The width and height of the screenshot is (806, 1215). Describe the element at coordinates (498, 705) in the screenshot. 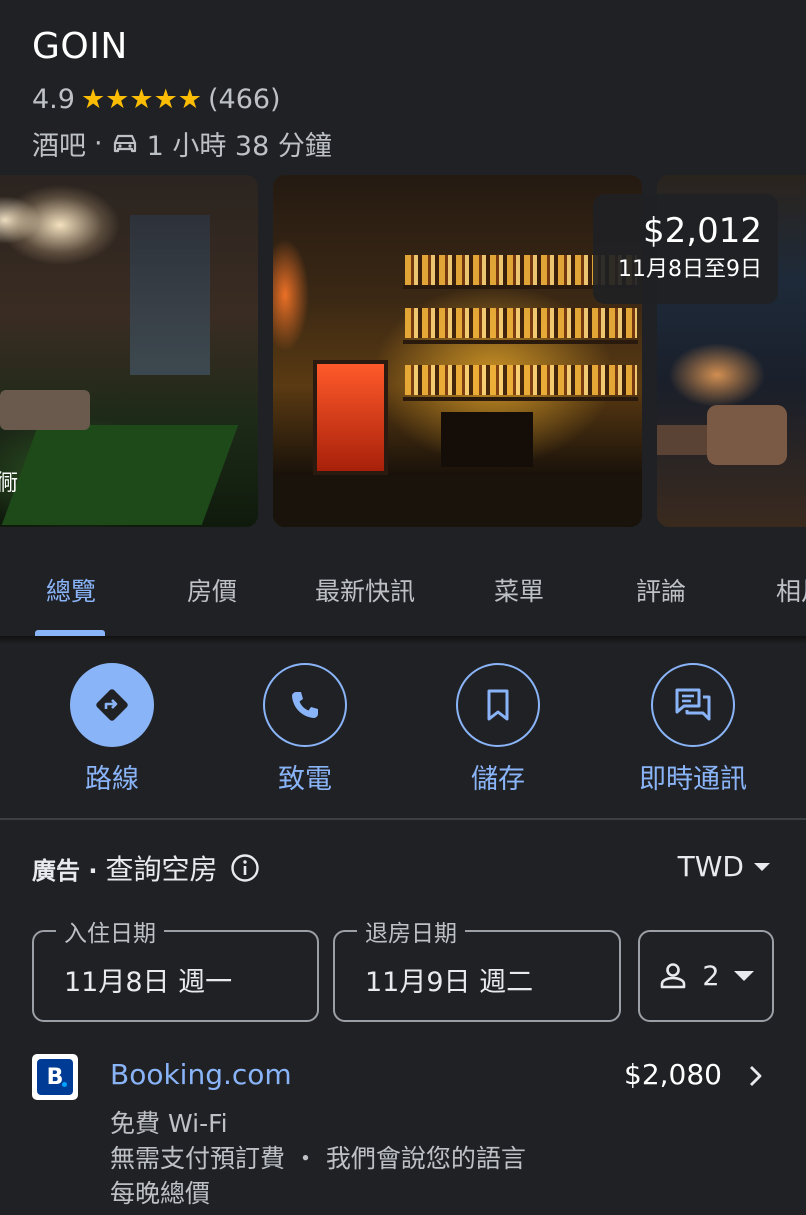

I see `bookmark-icon` at that location.